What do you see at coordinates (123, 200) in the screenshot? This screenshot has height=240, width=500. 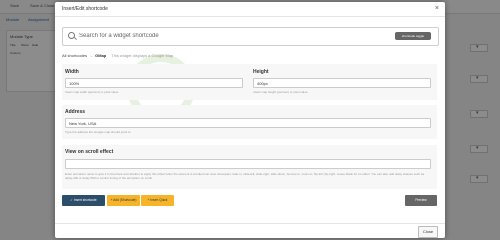 I see `add-shortcode-button: + Add (Shortcode)` at bounding box center [123, 200].